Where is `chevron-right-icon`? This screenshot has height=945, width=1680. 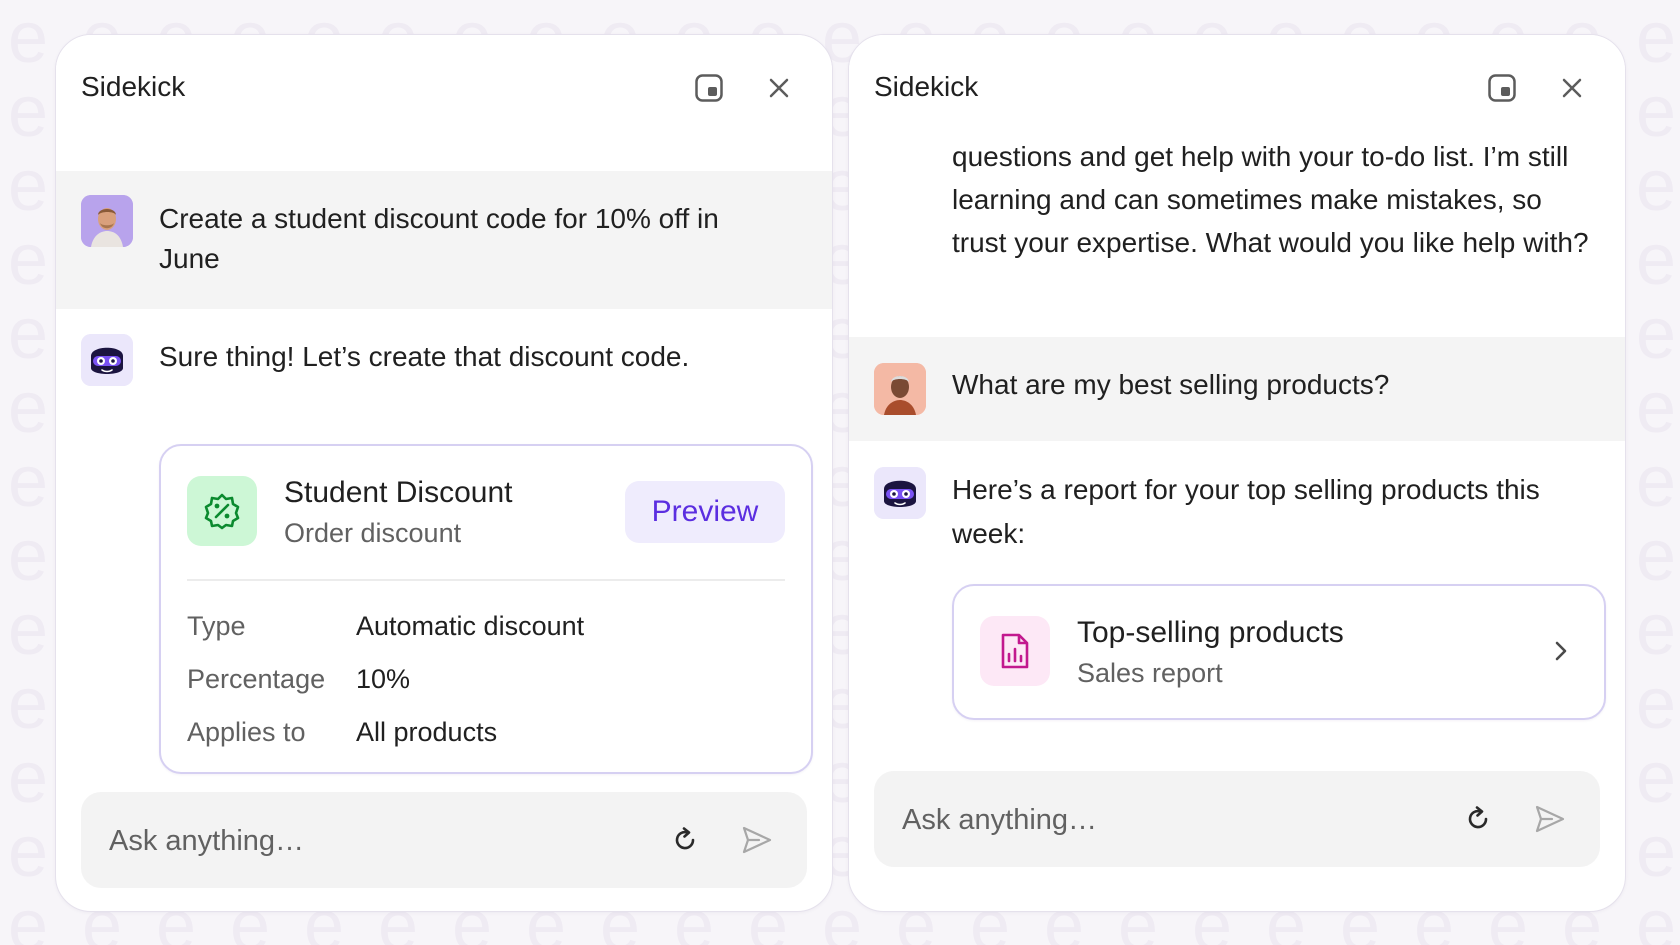
chevron-right-icon is located at coordinates (1561, 651).